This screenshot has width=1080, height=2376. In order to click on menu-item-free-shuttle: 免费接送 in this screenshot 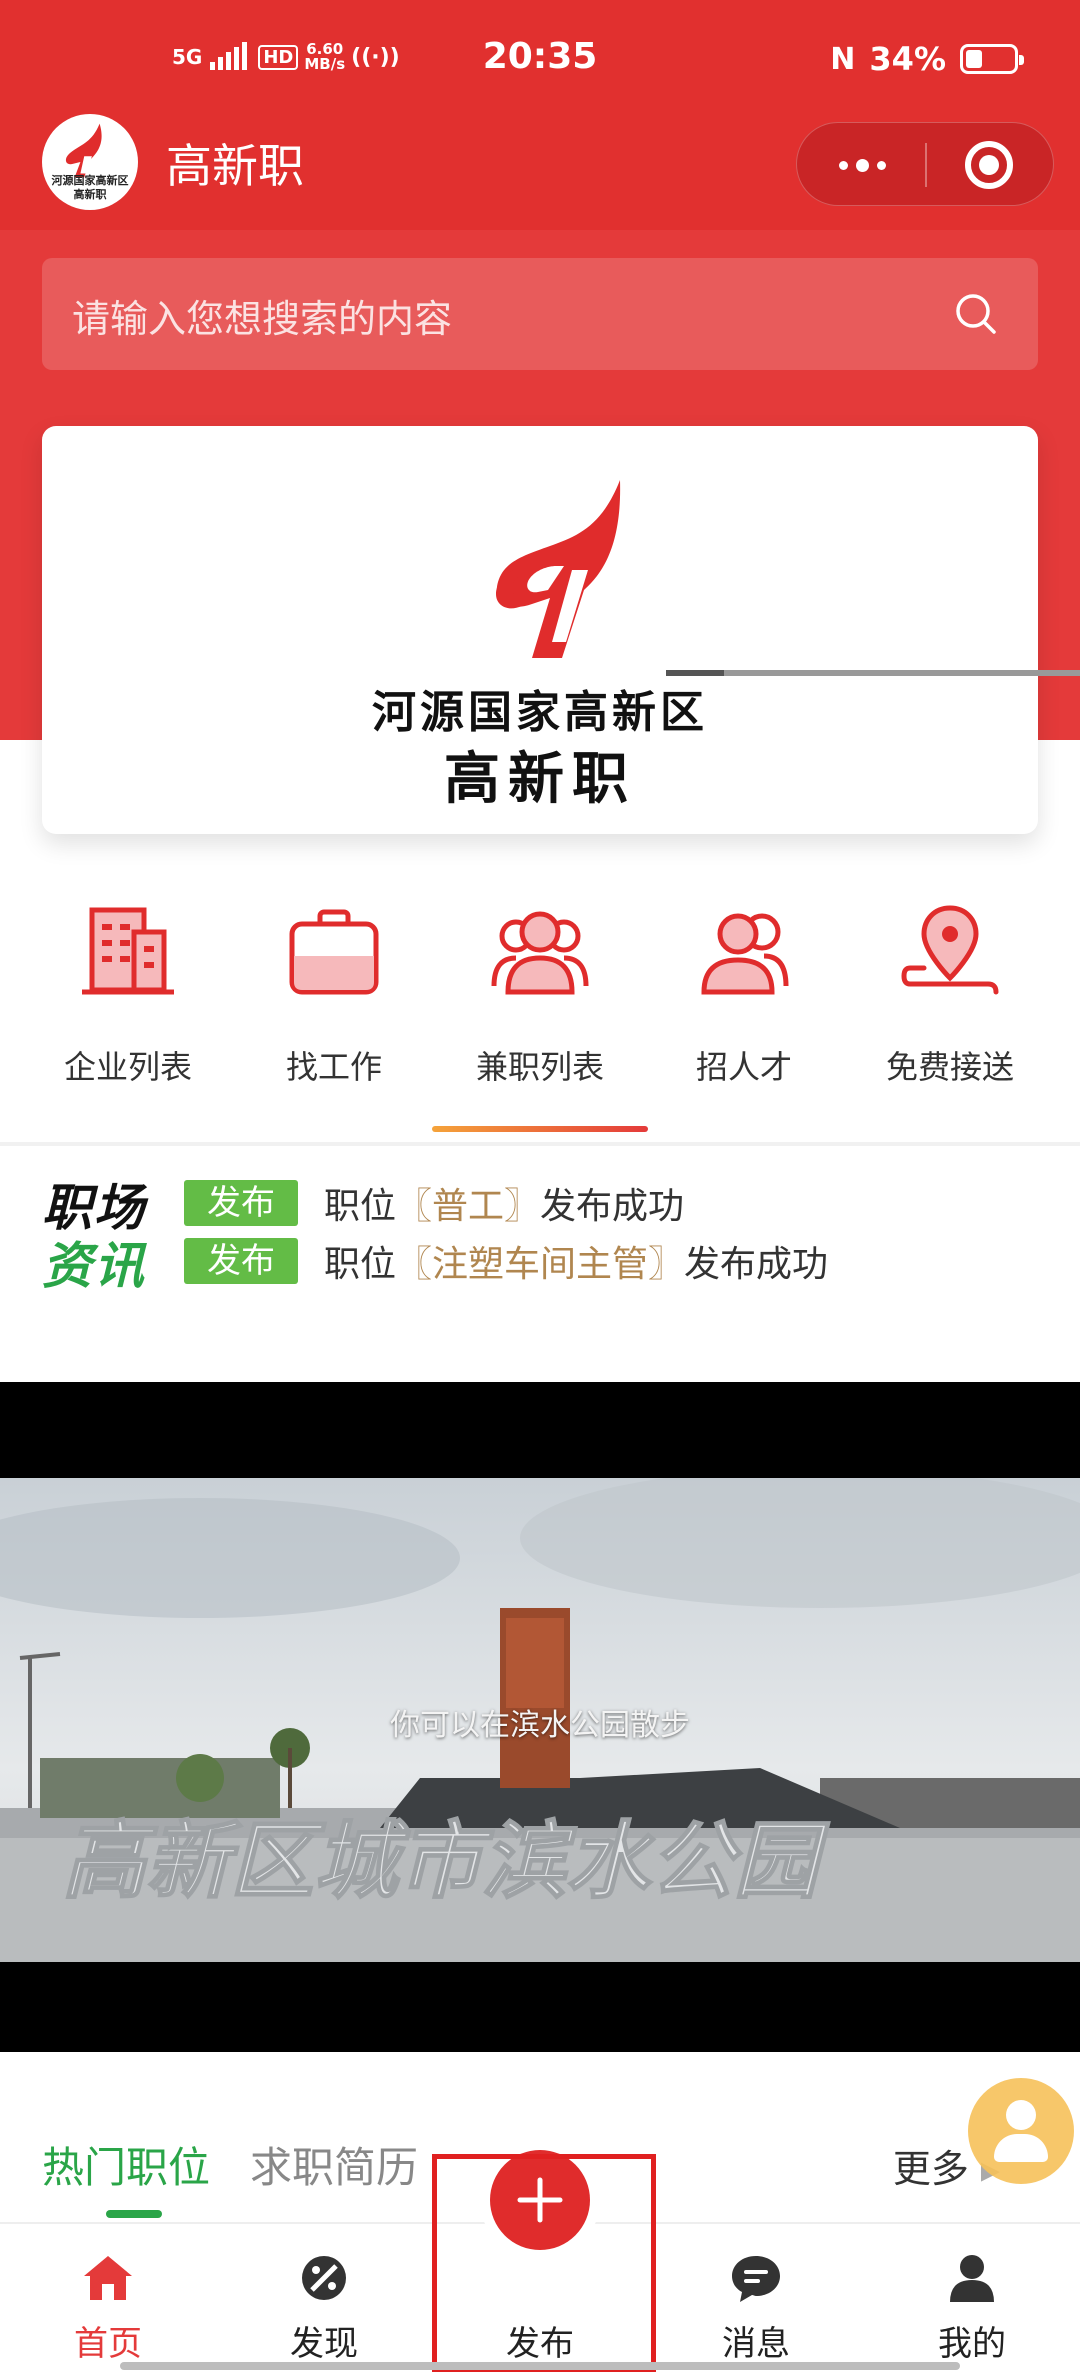, I will do `click(950, 990)`.